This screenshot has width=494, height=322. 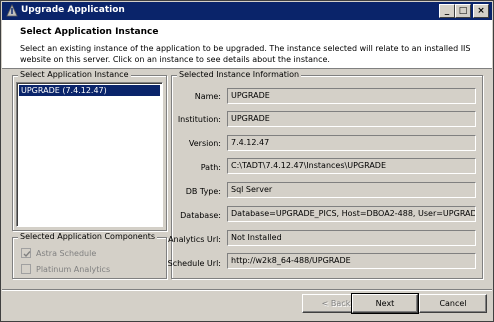 I want to click on path-label: Path:, so click(x=210, y=167).